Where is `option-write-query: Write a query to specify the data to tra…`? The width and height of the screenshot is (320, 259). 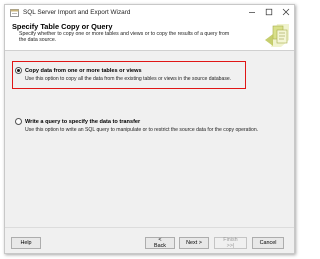 option-write-query: Write a query to specify the data to tra… is located at coordinates (145, 125).